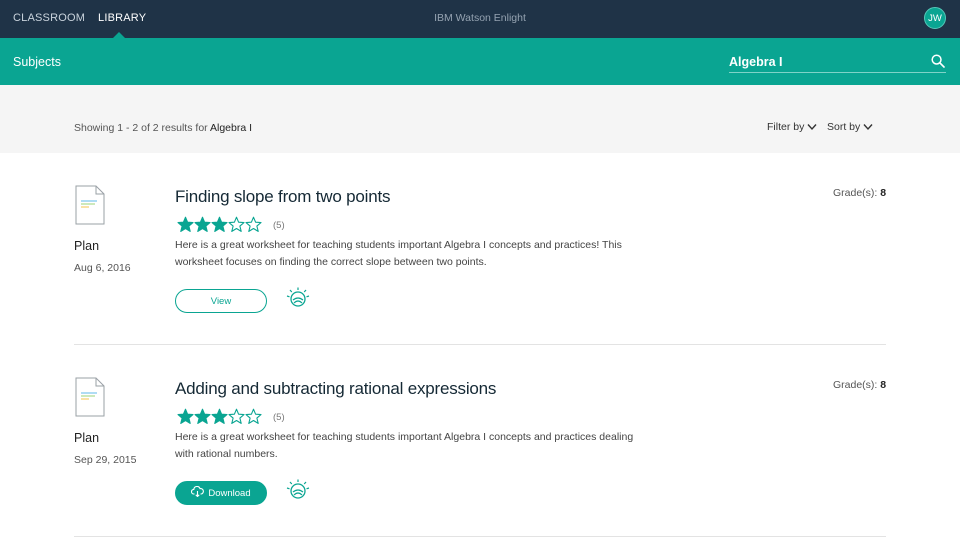 Image resolution: width=960 pixels, height=540 pixels. I want to click on avatar: JW, so click(935, 18).